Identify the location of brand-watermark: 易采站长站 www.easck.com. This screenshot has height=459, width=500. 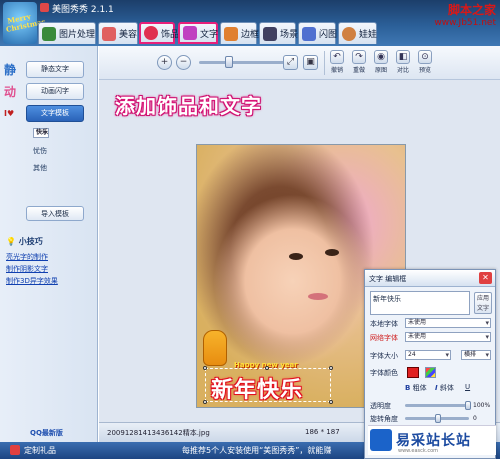
(432, 440).